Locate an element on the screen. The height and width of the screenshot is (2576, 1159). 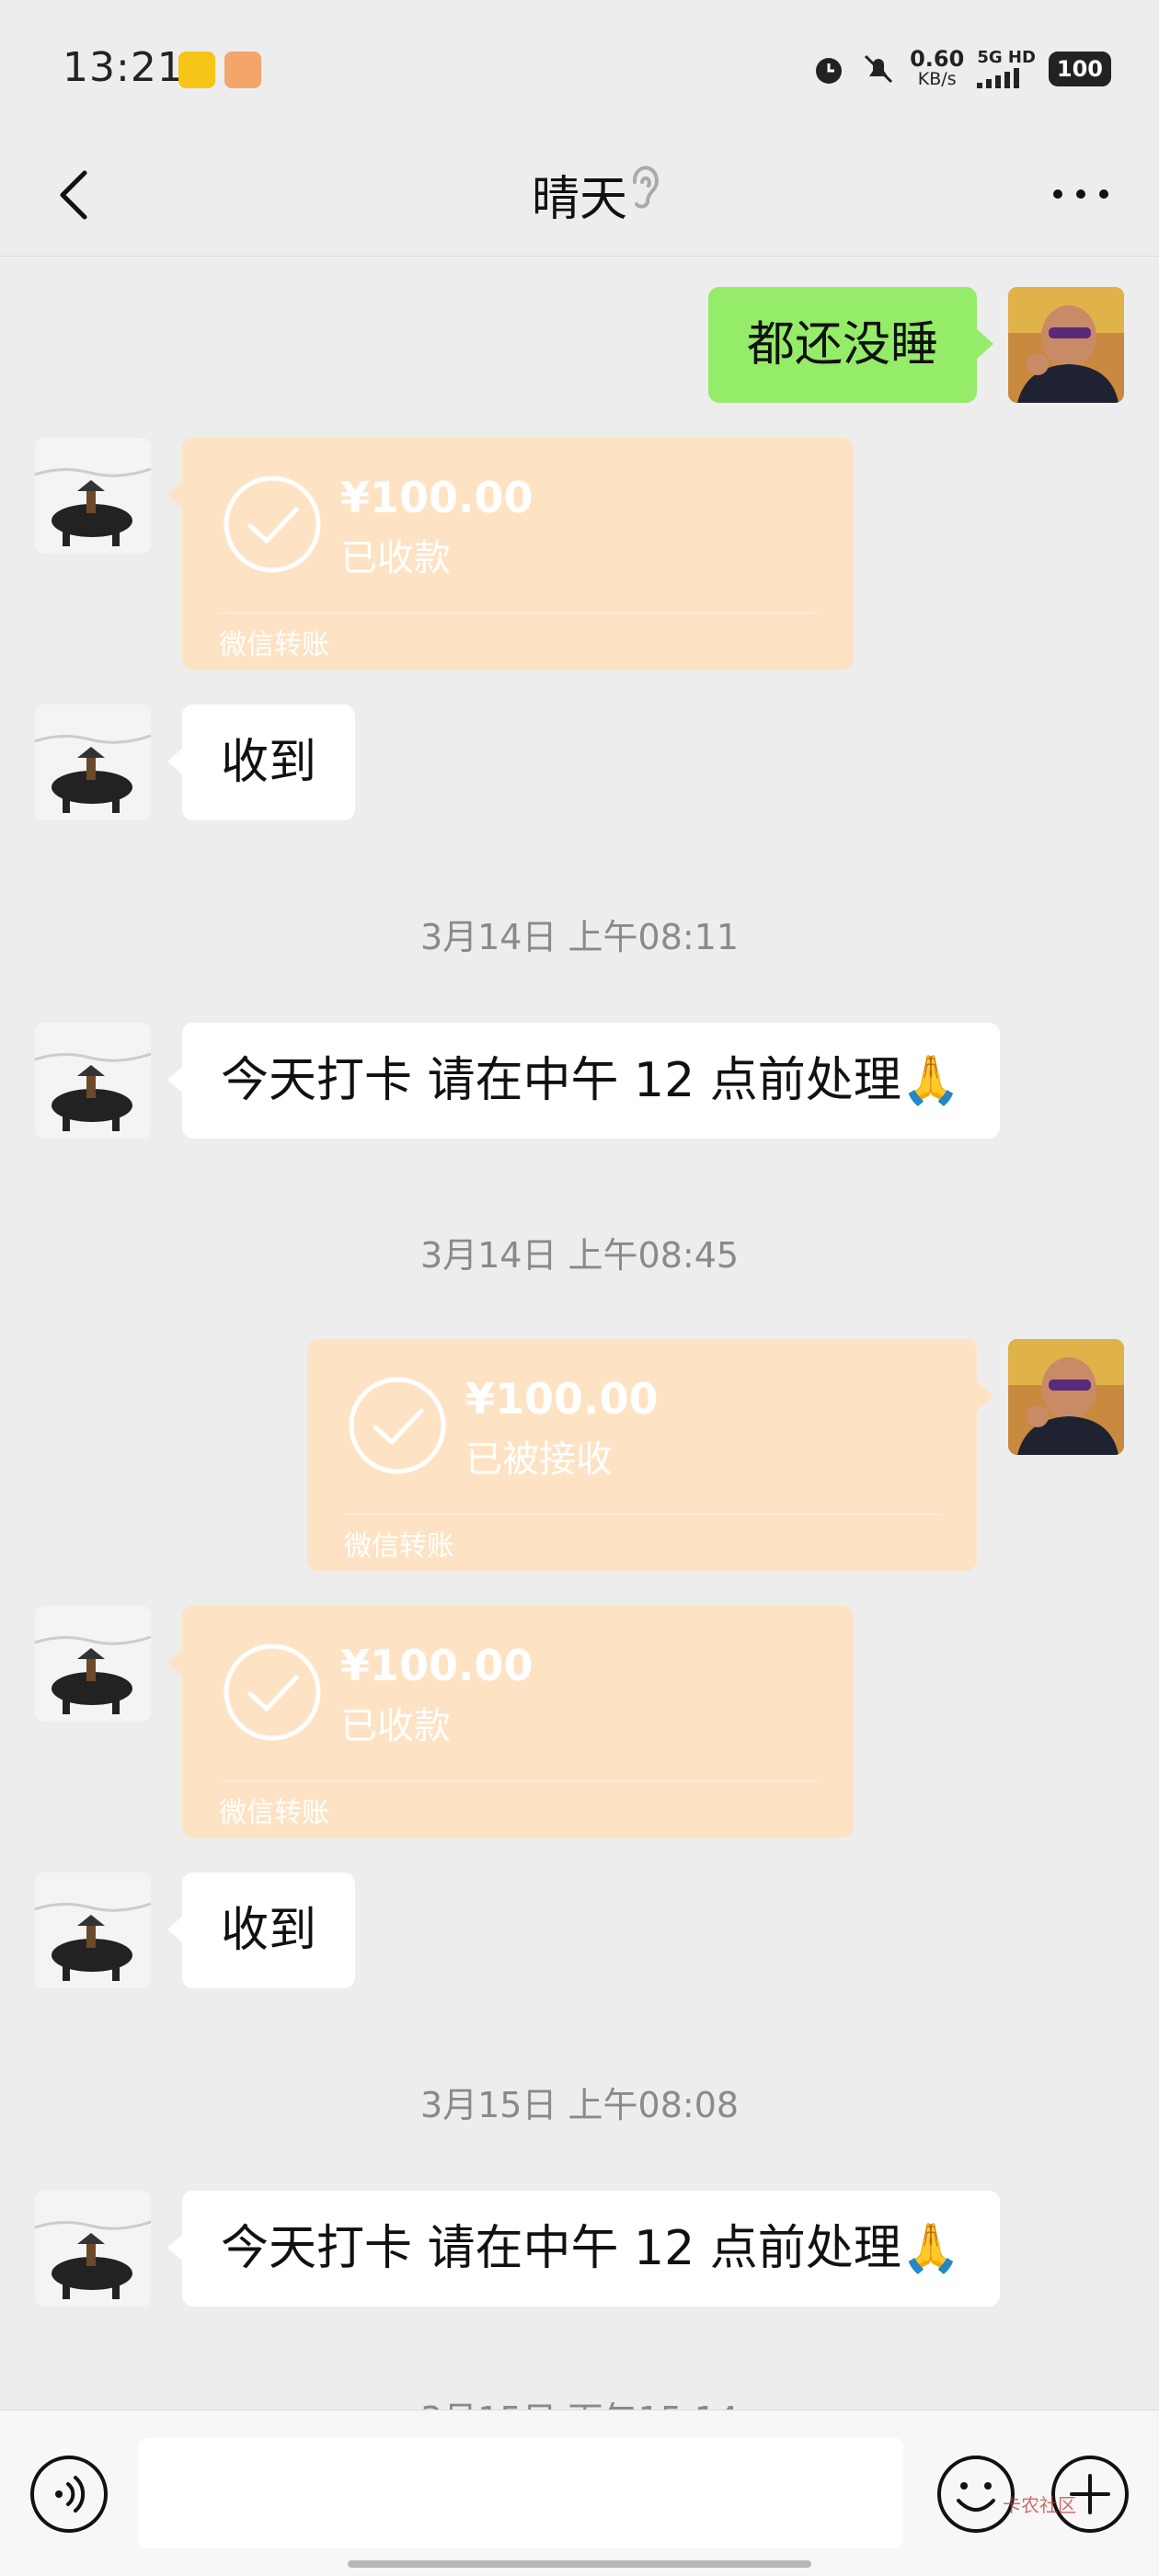
transfer-status: 已被接收 is located at coordinates (539, 1460).